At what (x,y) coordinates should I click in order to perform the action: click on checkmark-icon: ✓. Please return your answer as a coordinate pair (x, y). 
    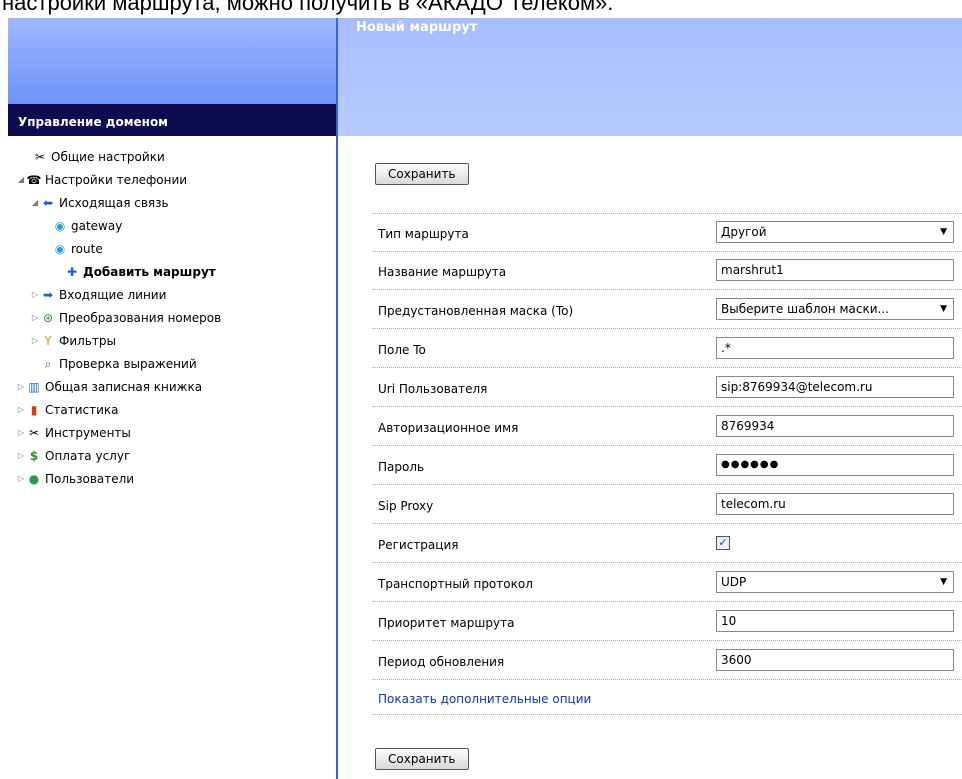
    Looking at the image, I should click on (723, 542).